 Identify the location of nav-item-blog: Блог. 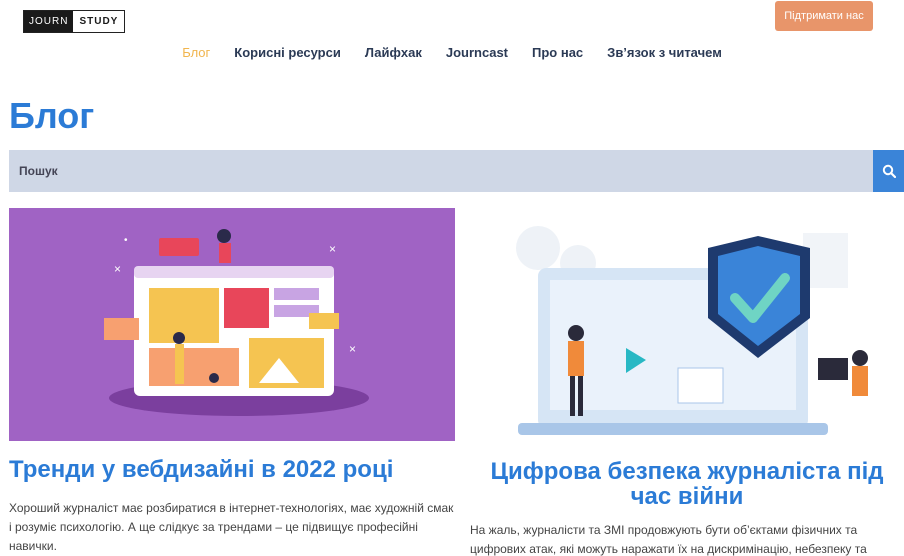
(196, 52).